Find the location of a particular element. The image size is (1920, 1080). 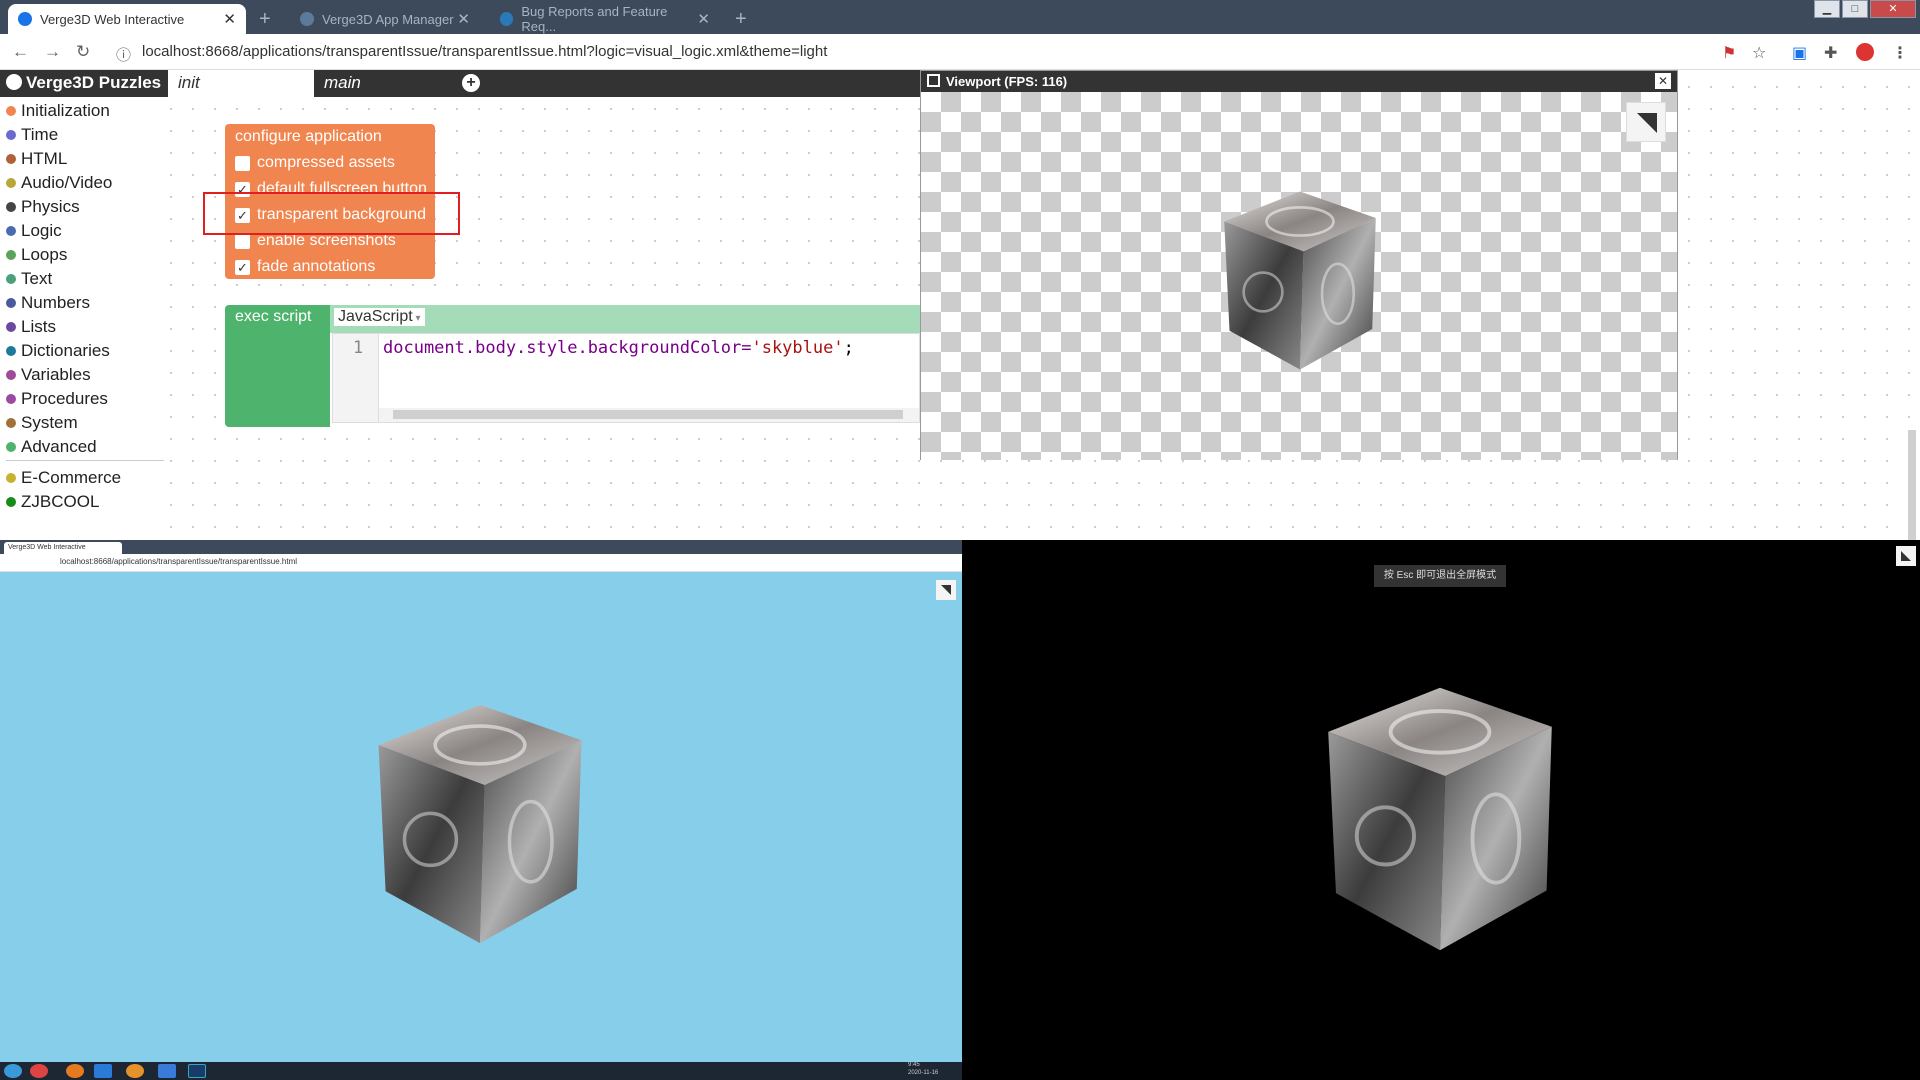

tab-verge3d-web-interactive: Verge3D Web Interactive ✕ is located at coordinates (127, 19).